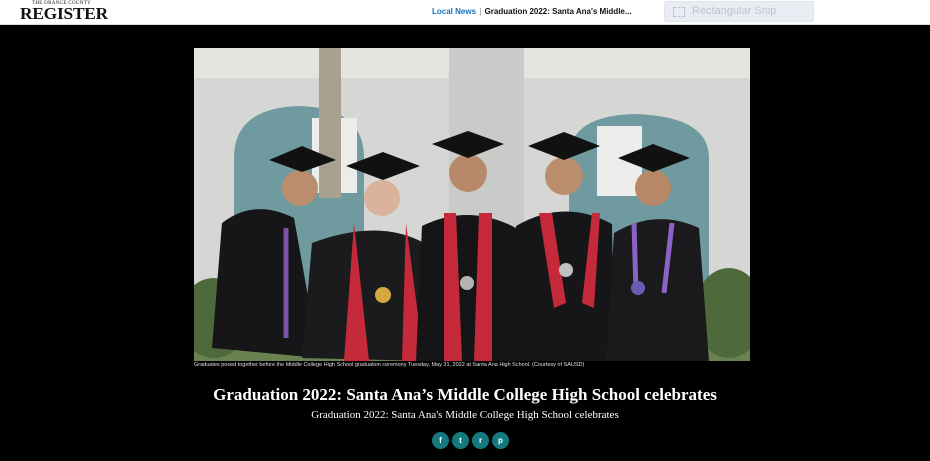  I want to click on print-button: p, so click(500, 440).